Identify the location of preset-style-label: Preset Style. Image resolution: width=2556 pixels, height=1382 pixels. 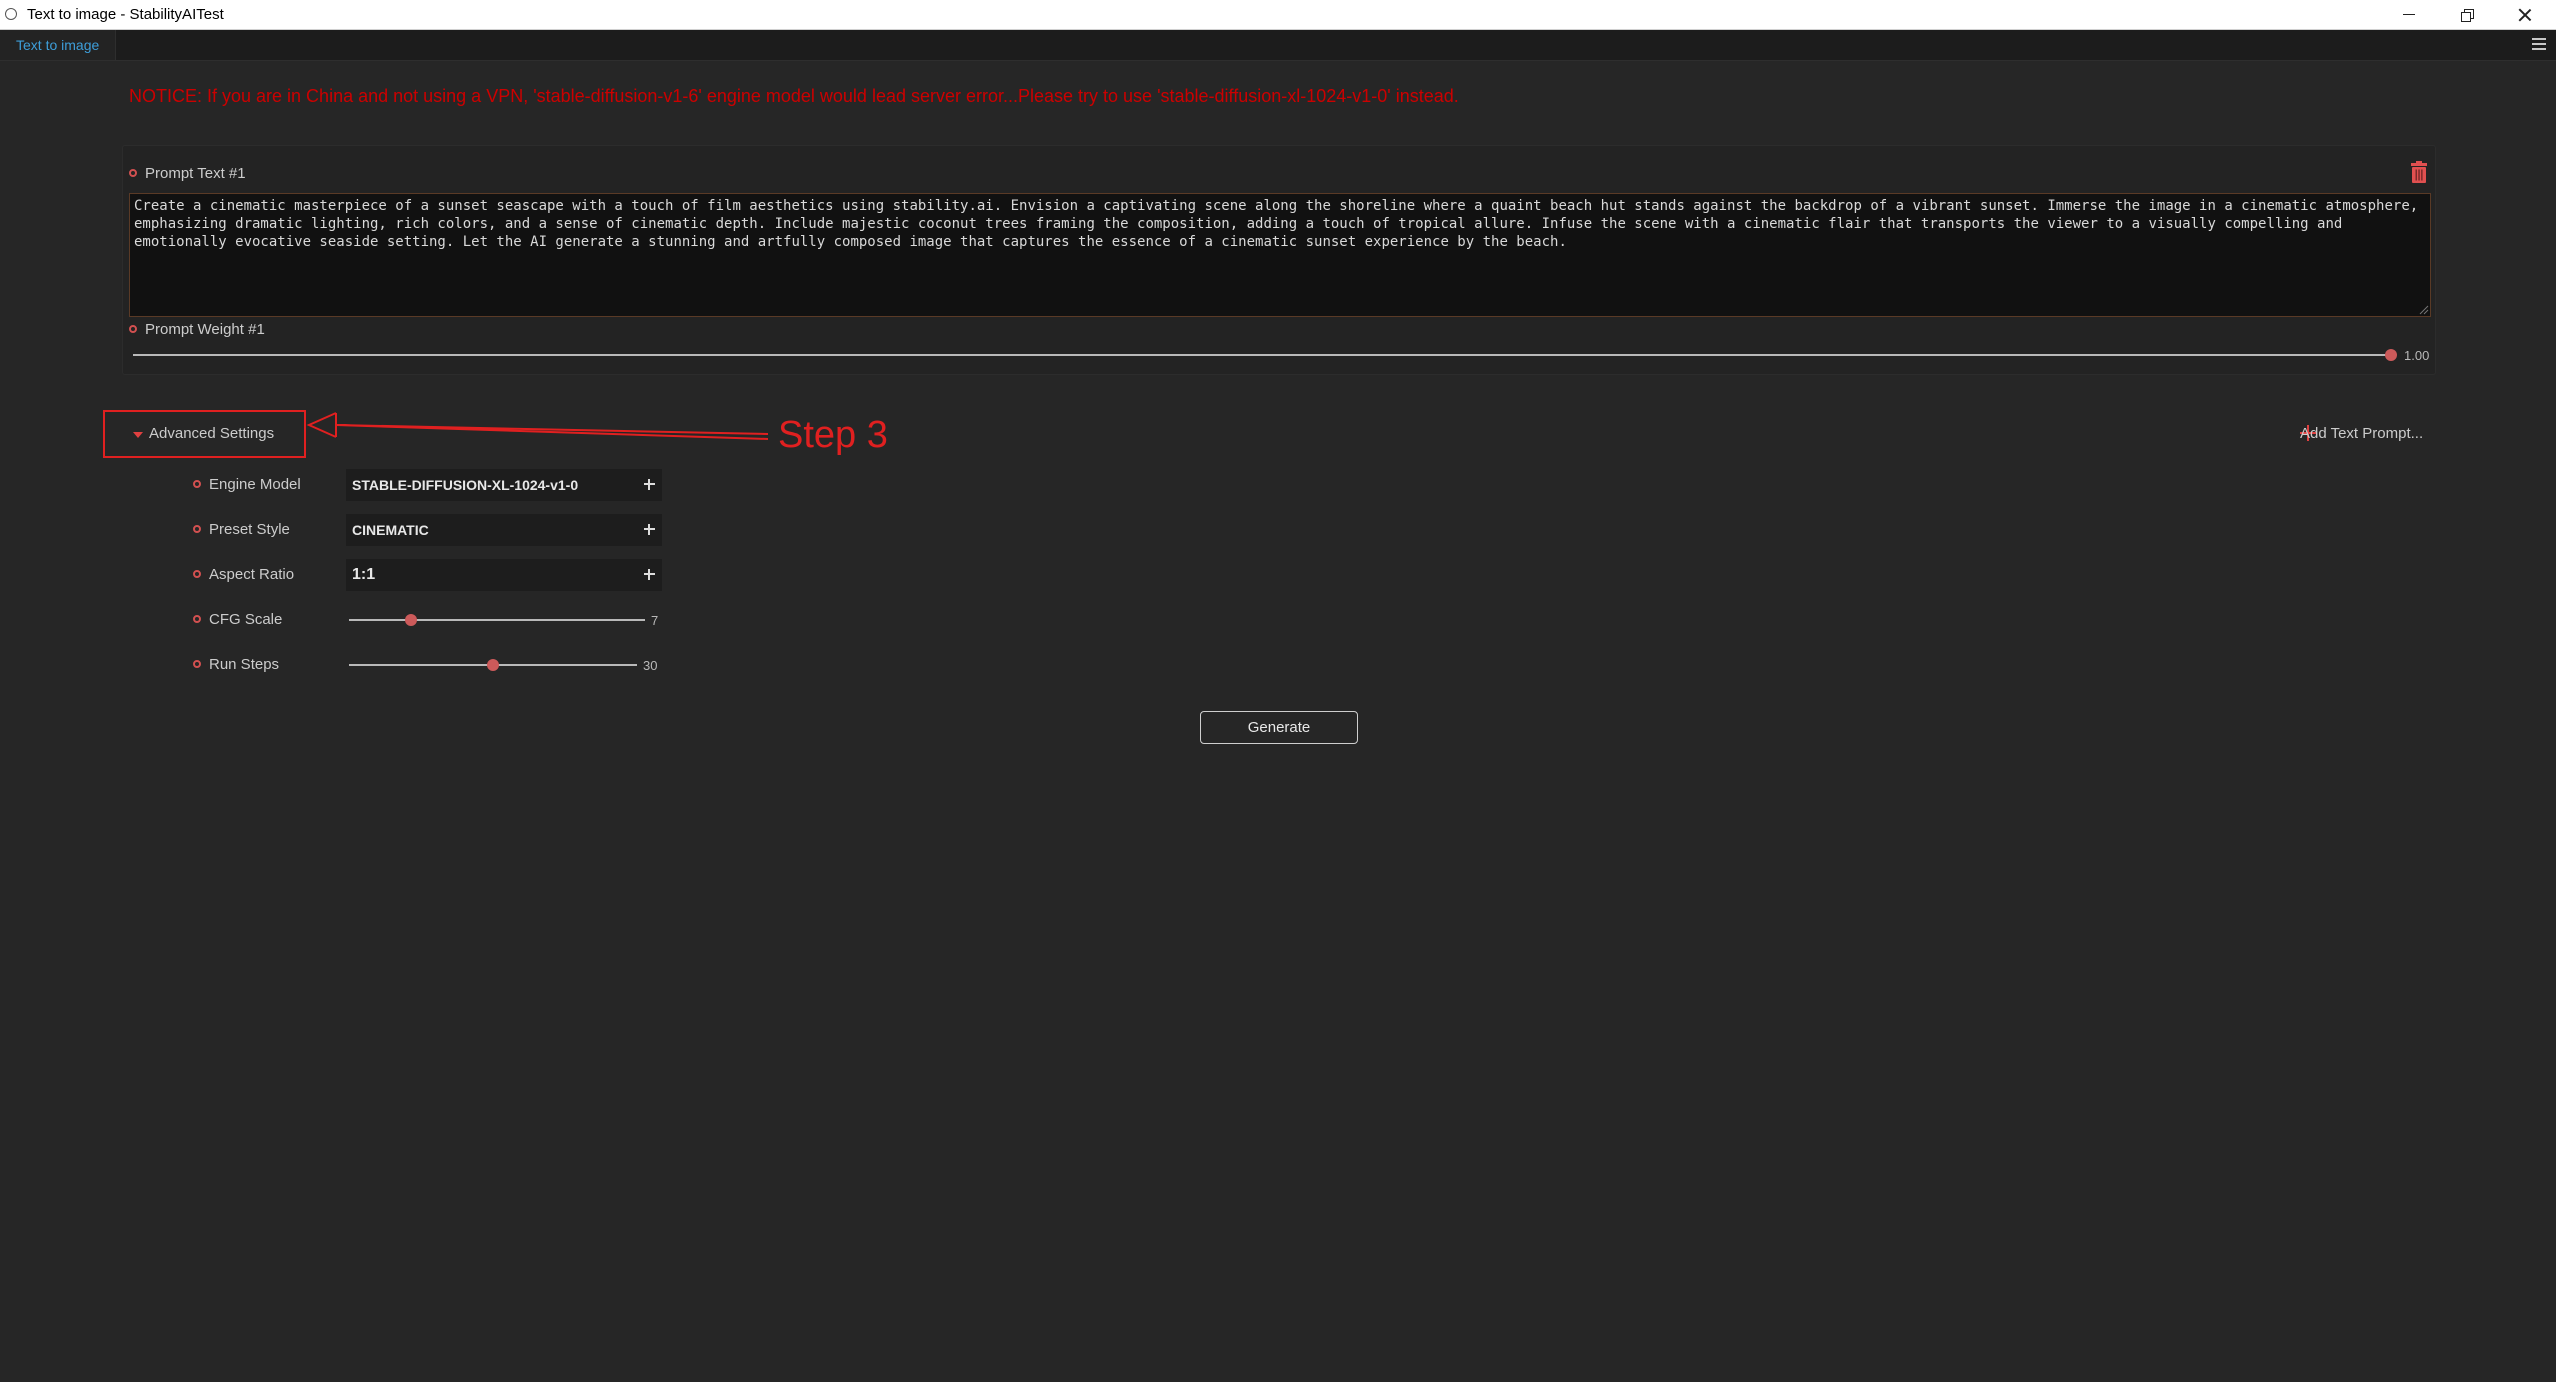
(249, 529).